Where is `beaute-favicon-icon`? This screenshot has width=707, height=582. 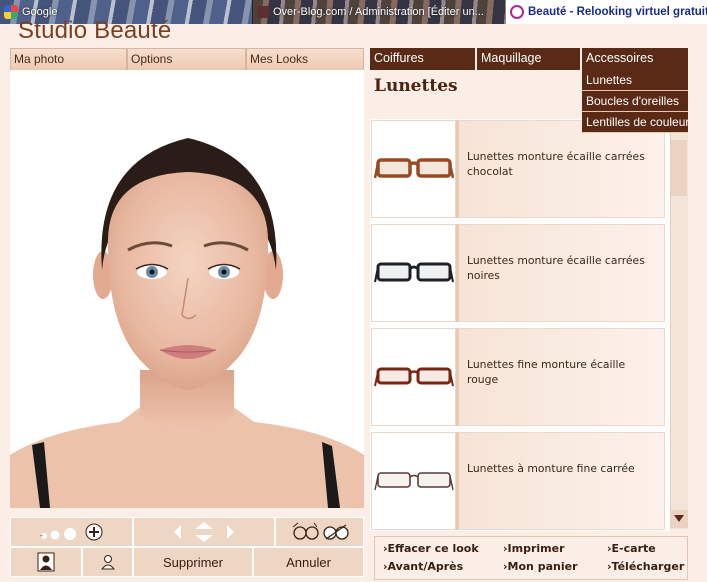 beaute-favicon-icon is located at coordinates (517, 12).